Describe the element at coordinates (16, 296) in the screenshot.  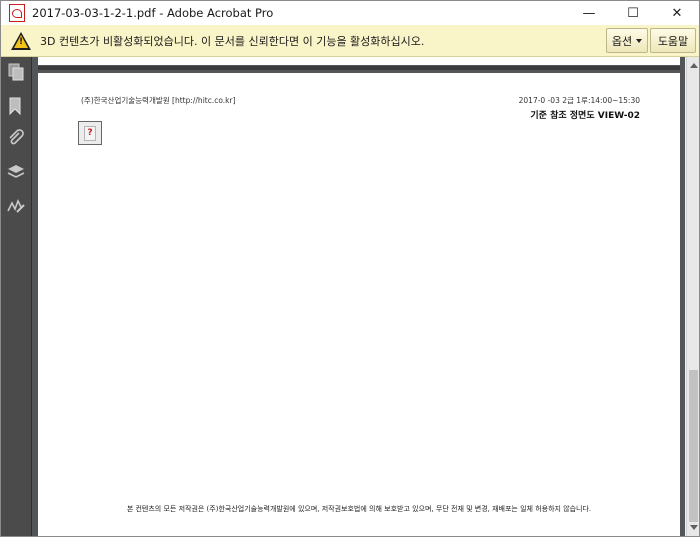
I see `navigation-pane` at that location.